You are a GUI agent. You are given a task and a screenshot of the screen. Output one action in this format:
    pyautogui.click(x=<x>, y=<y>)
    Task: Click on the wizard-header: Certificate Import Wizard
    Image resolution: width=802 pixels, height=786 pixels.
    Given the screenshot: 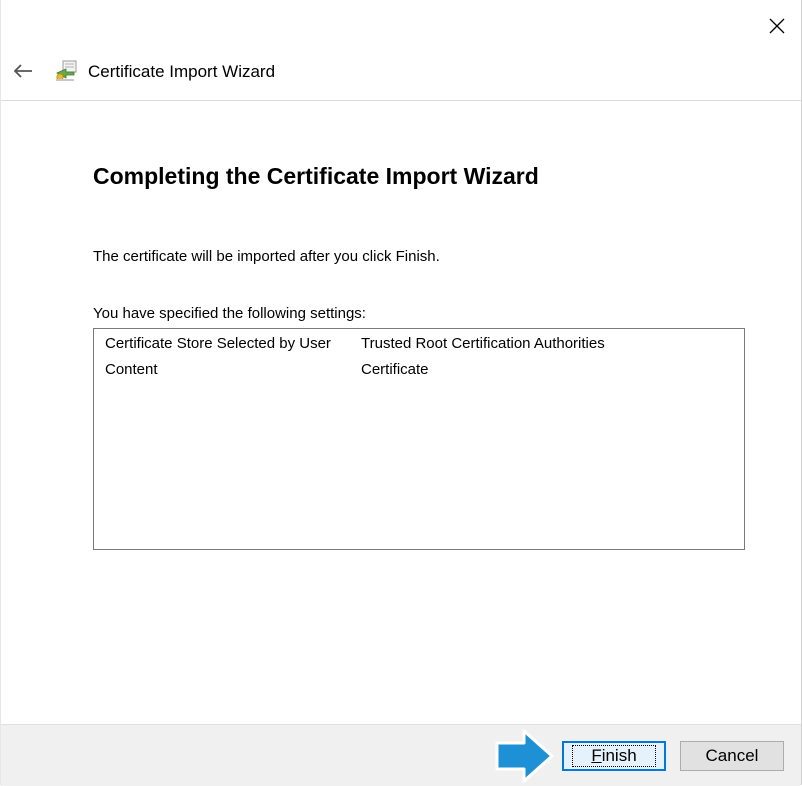 What is the action you would take?
    pyautogui.click(x=401, y=73)
    